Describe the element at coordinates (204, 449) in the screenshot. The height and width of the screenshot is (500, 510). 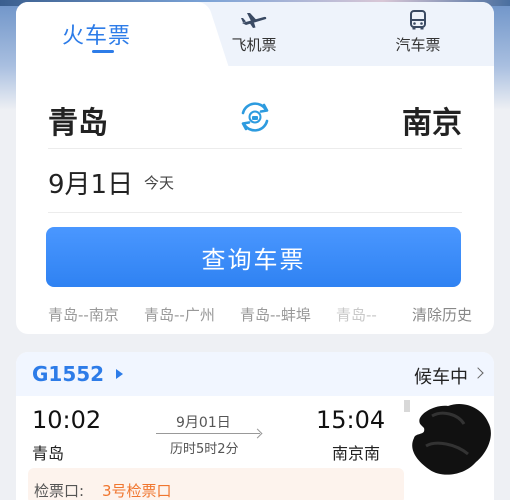
I see `trip-duration: 历时5时2分` at that location.